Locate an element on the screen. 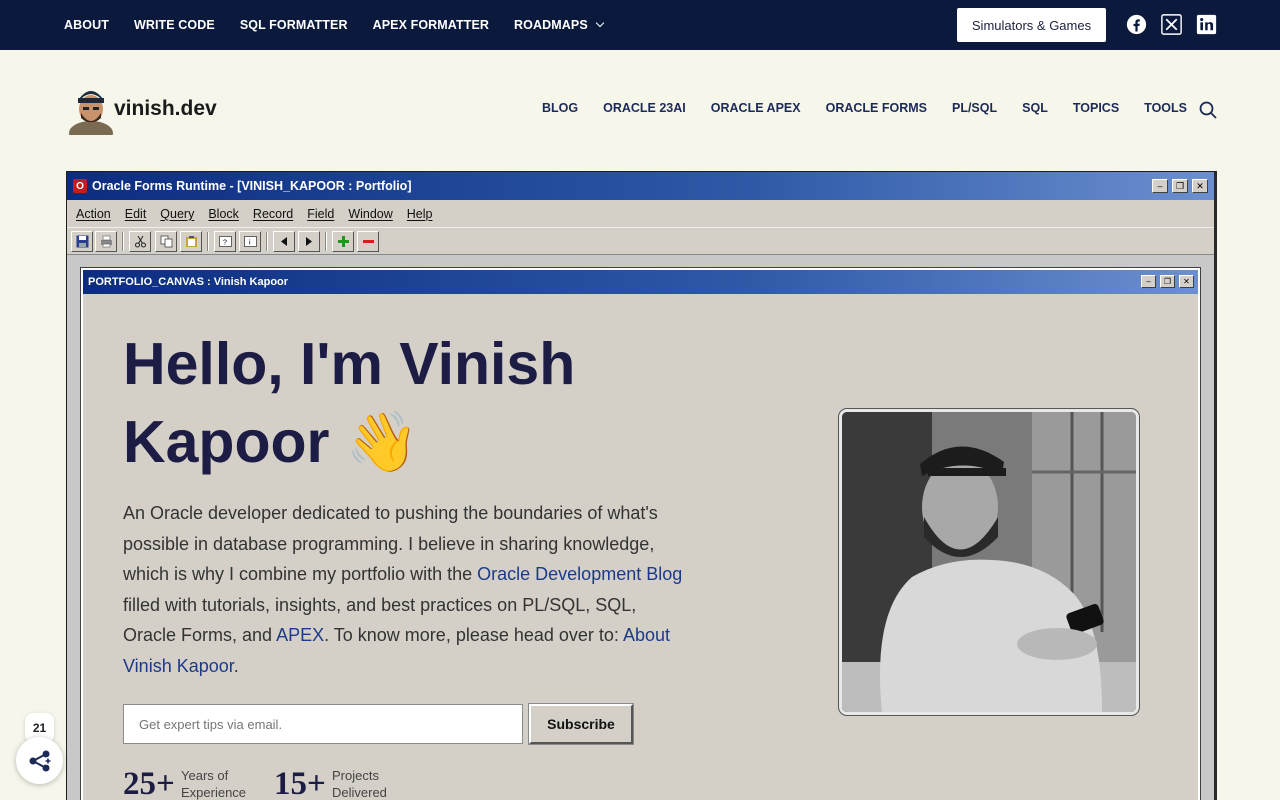  nav-blog: BLOG is located at coordinates (560, 108).